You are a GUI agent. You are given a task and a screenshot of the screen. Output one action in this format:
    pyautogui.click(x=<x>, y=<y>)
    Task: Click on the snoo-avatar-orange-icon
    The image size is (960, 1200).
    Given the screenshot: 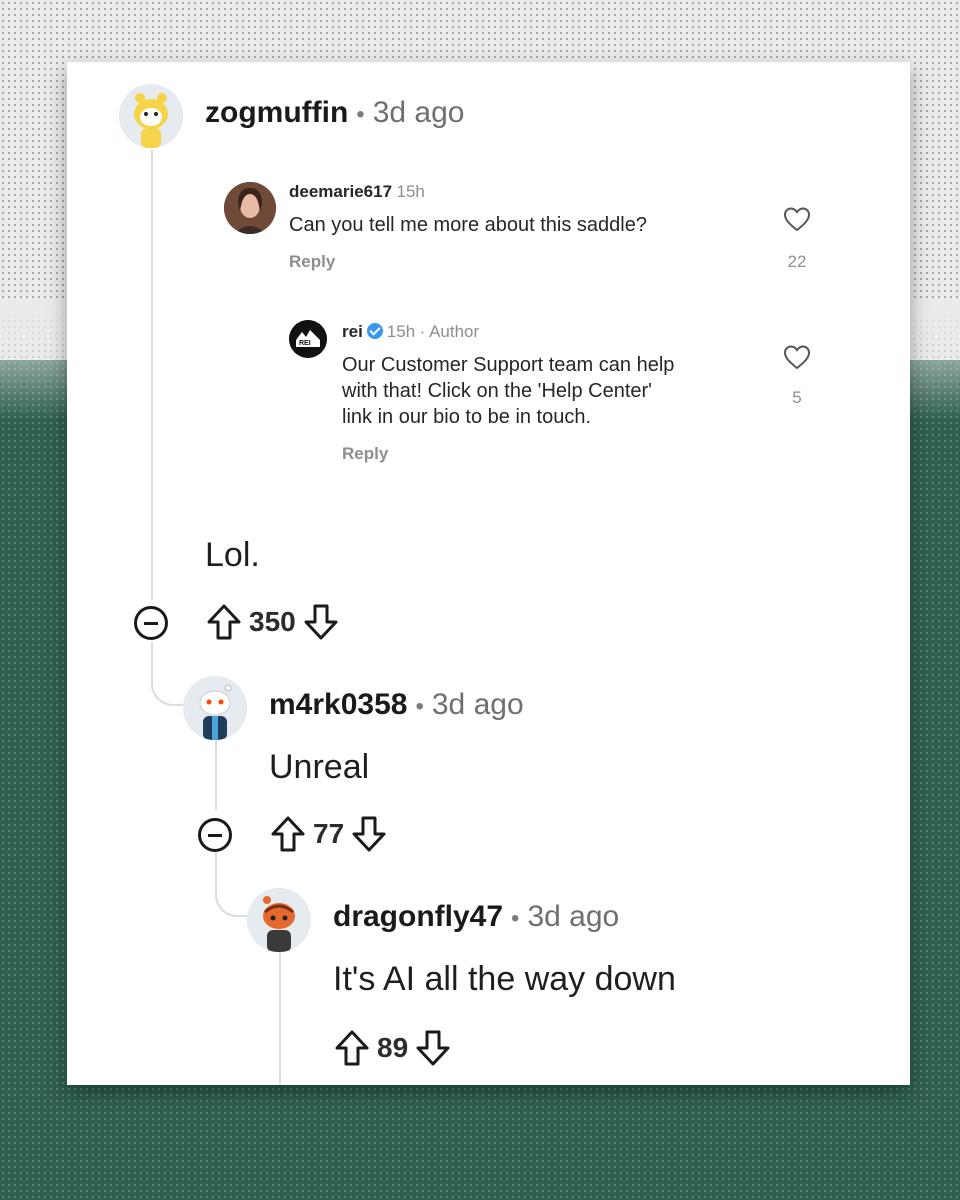 What is the action you would take?
    pyautogui.click(x=279, y=920)
    